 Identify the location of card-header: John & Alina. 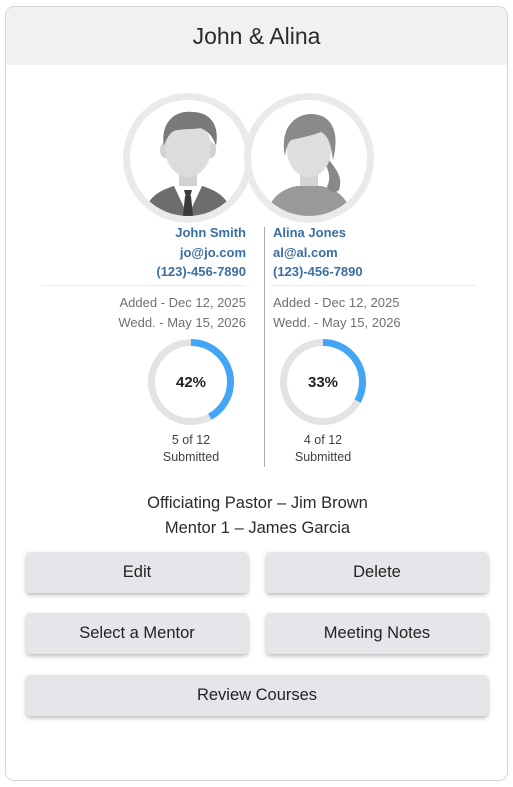
(256, 36).